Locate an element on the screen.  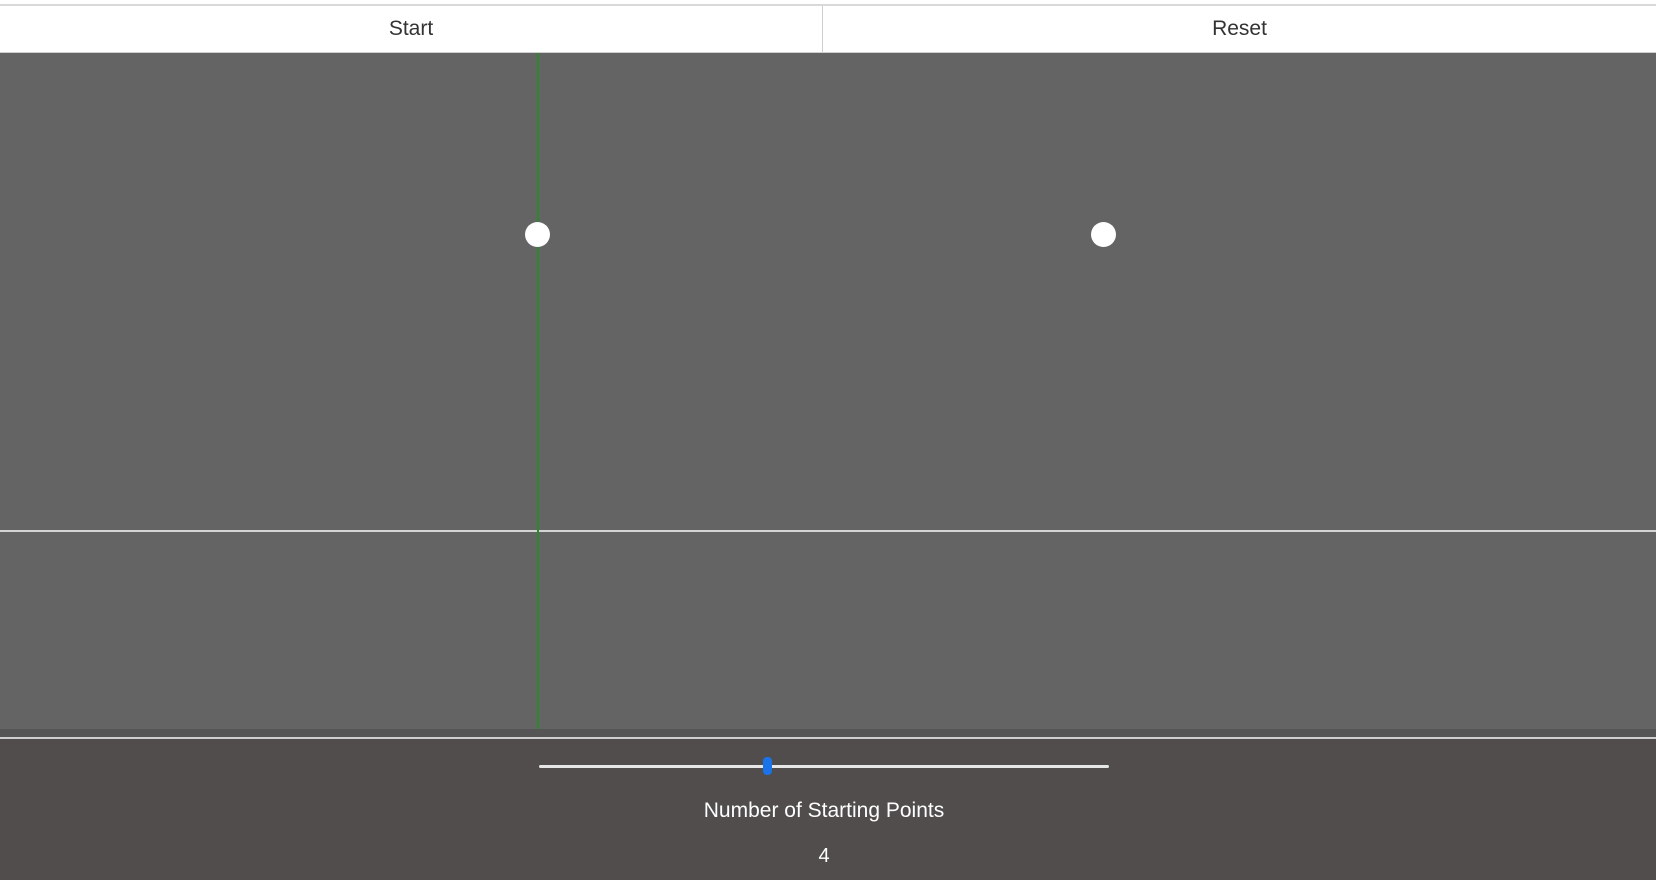
toolbar: Start Reset is located at coordinates (828, 28).